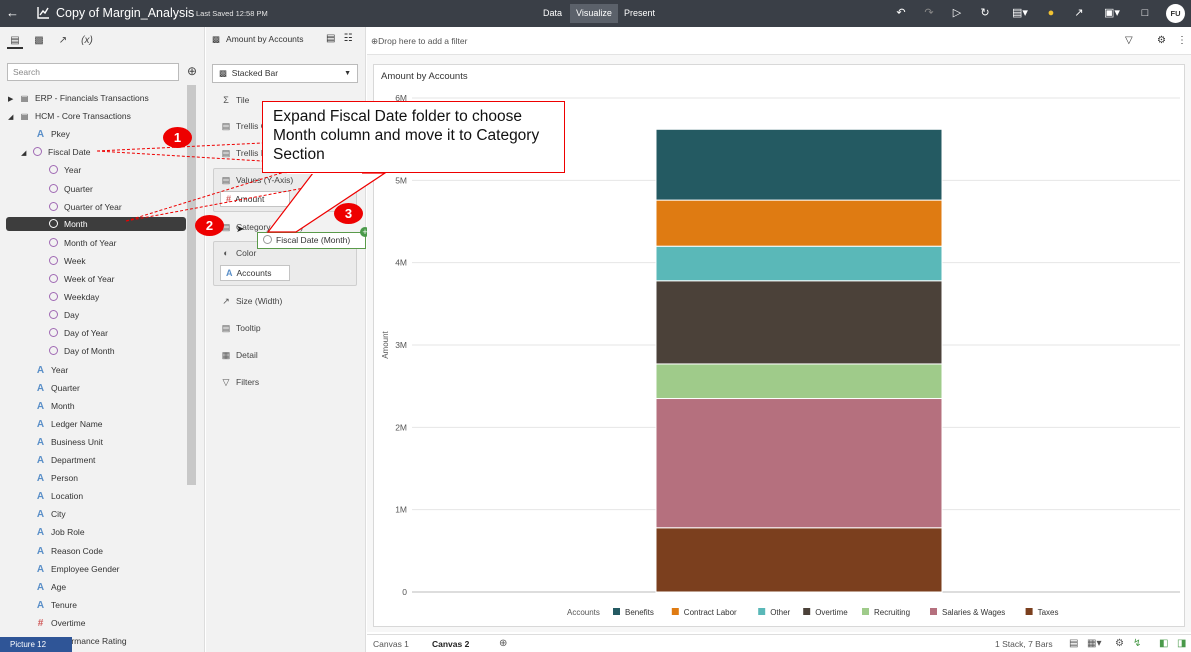  Describe the element at coordinates (243, 126) in the screenshot. I see `trellis-columns-section: ▤ Trellis C` at that location.